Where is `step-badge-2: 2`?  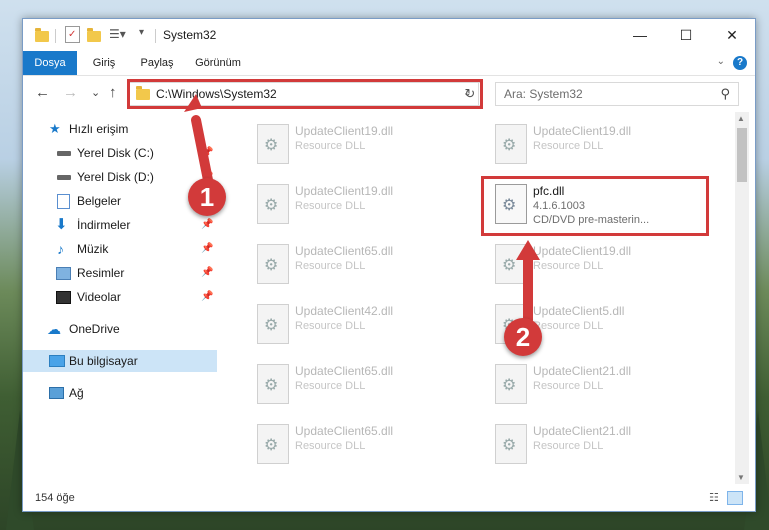 step-badge-2: 2 is located at coordinates (523, 337).